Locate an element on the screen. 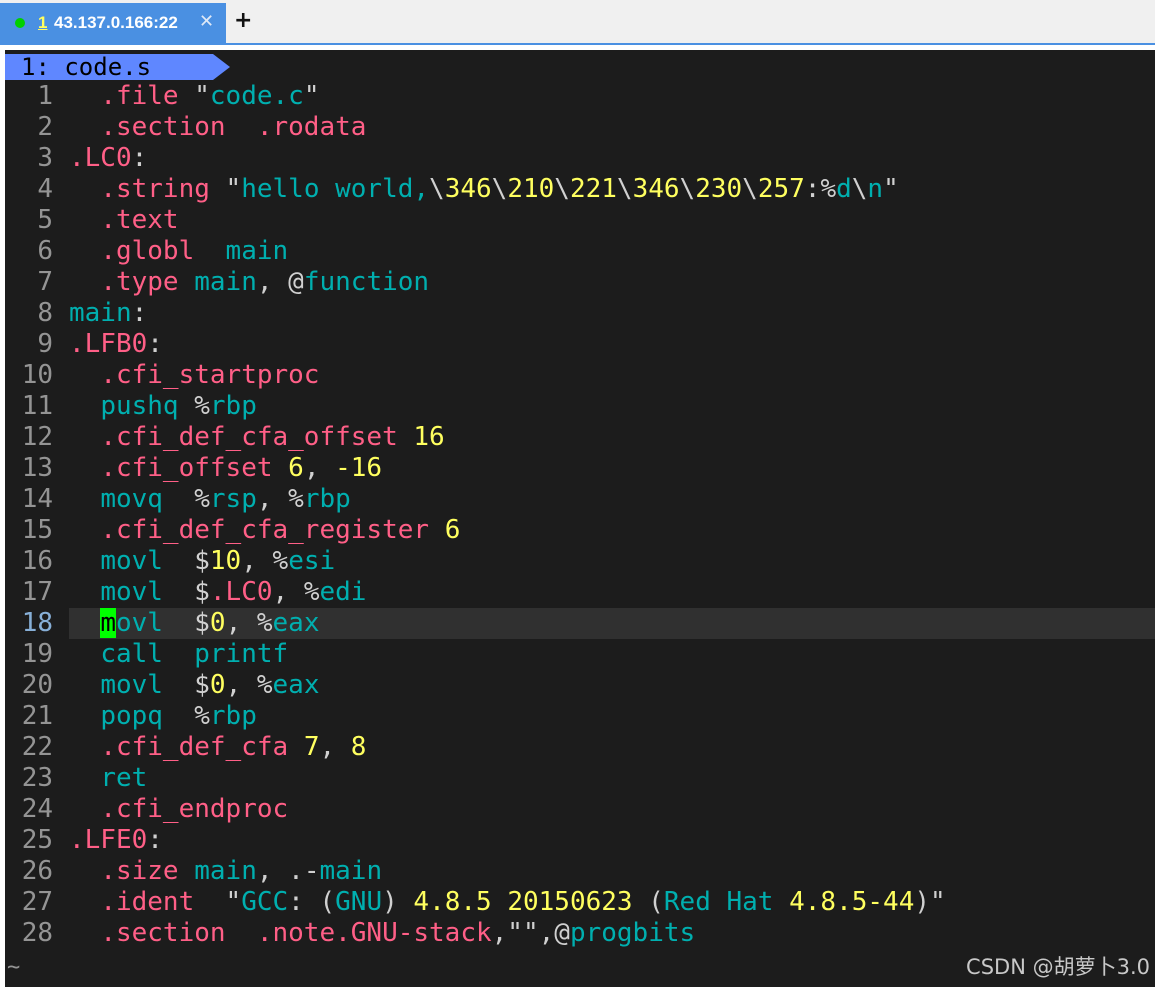 This screenshot has width=1155, height=987. token: :% is located at coordinates (820, 189).